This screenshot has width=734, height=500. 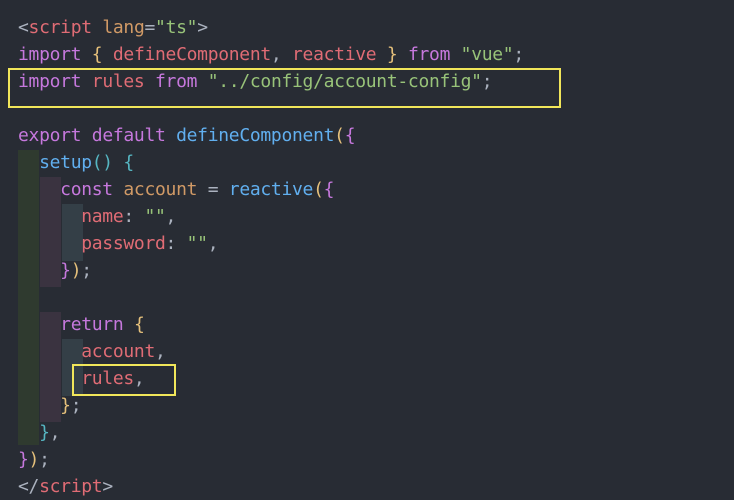 I want to click on code-token: import, so click(x=50, y=54).